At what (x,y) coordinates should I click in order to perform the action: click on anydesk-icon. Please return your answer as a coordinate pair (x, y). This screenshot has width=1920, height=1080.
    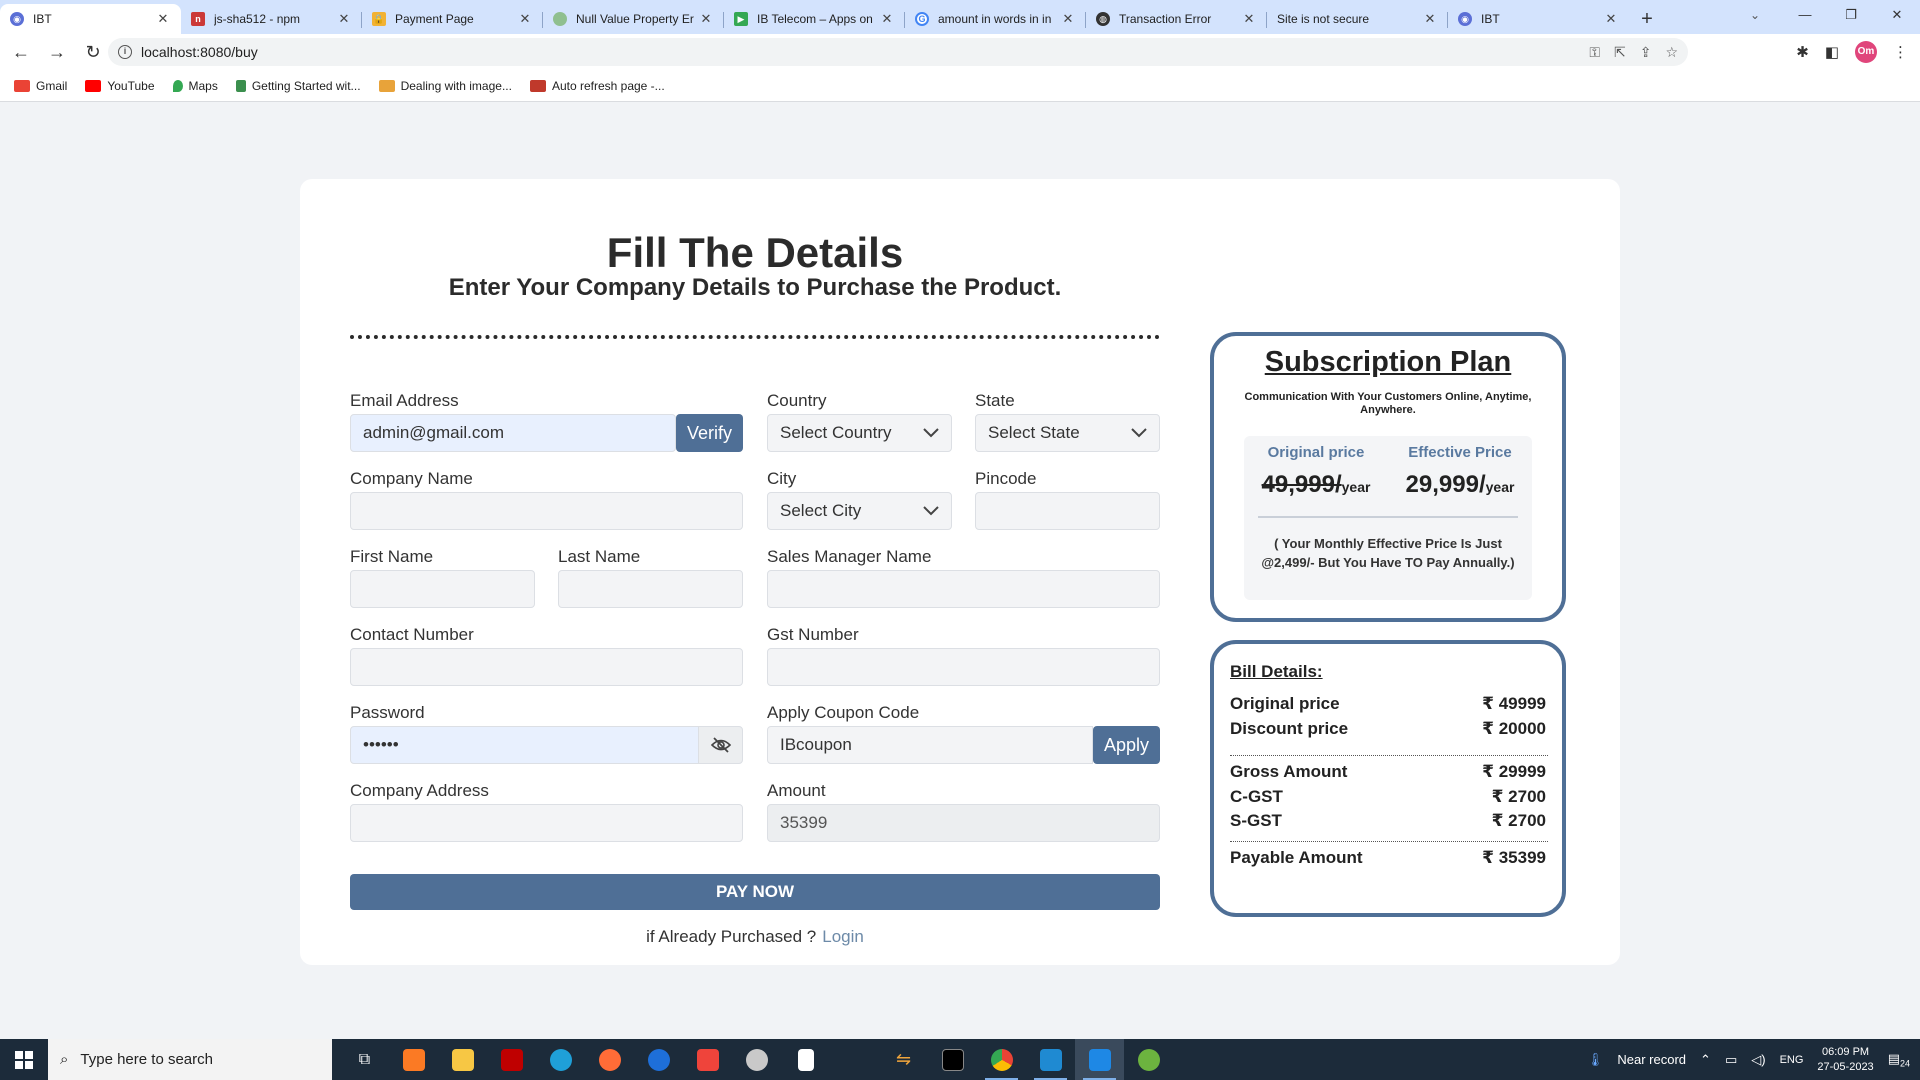
    Looking at the image, I should click on (707, 1059).